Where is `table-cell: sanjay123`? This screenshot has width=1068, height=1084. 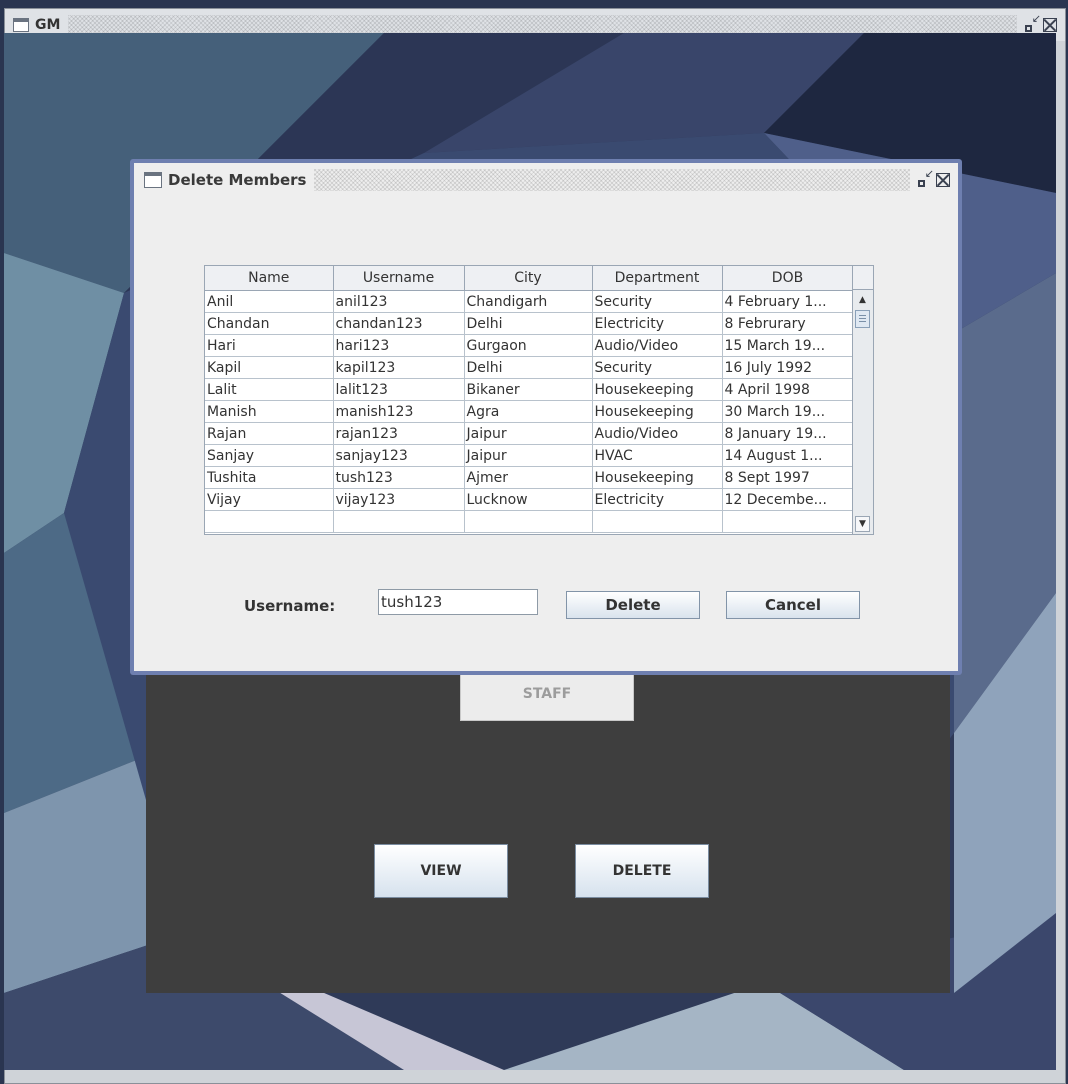
table-cell: sanjay123 is located at coordinates (399, 455).